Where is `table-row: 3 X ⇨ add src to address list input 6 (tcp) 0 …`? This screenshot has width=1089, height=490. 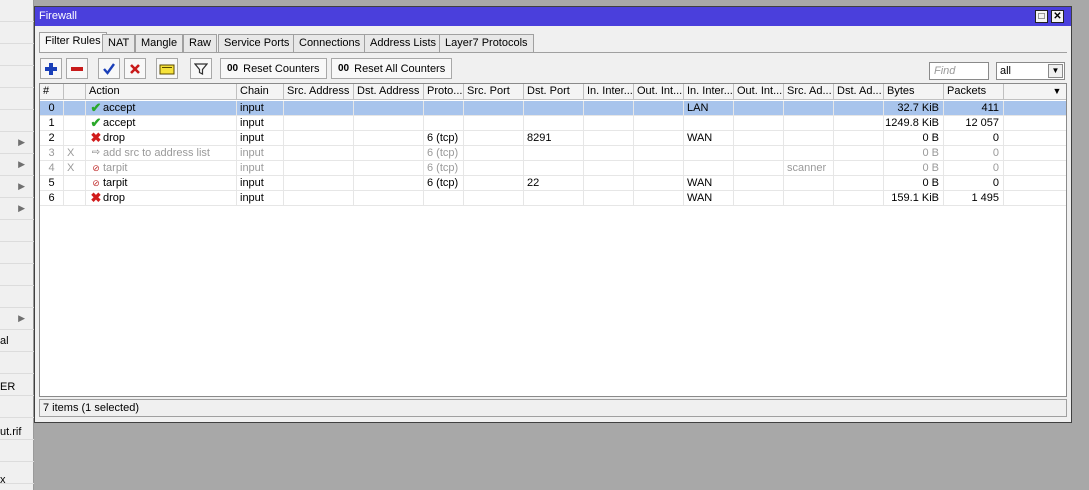 table-row: 3 X ⇨ add src to address list input 6 (tcp) 0 … is located at coordinates (553, 153).